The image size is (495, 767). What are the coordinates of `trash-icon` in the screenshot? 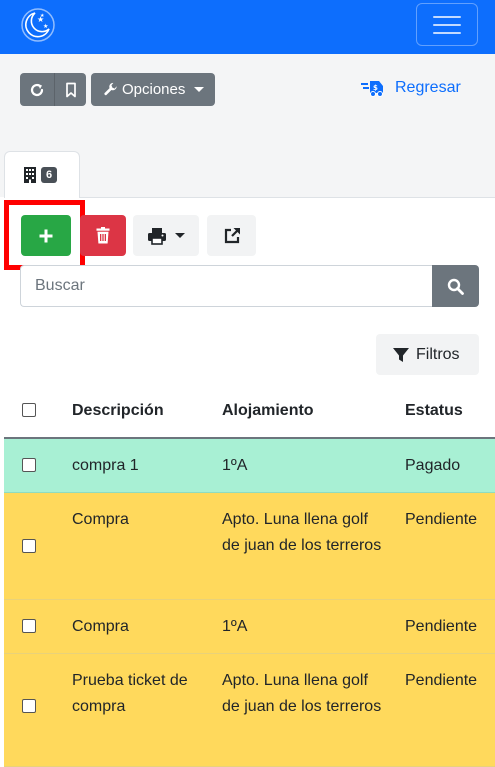 It's located at (103, 235).